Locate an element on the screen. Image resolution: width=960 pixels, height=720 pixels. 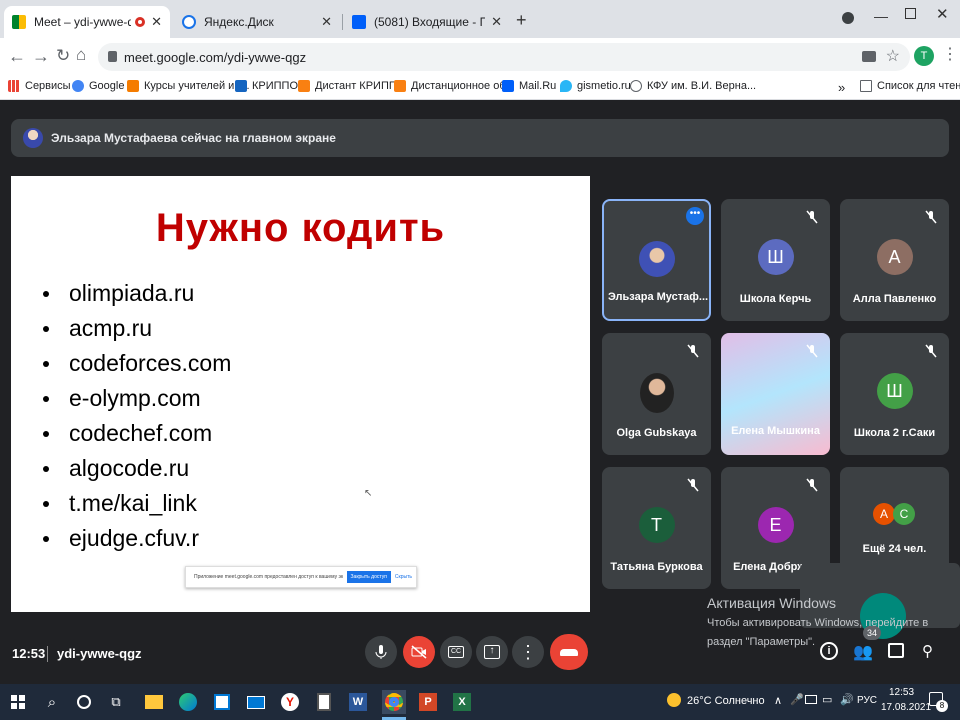
captions-button: CC is located at coordinates (456, 652).